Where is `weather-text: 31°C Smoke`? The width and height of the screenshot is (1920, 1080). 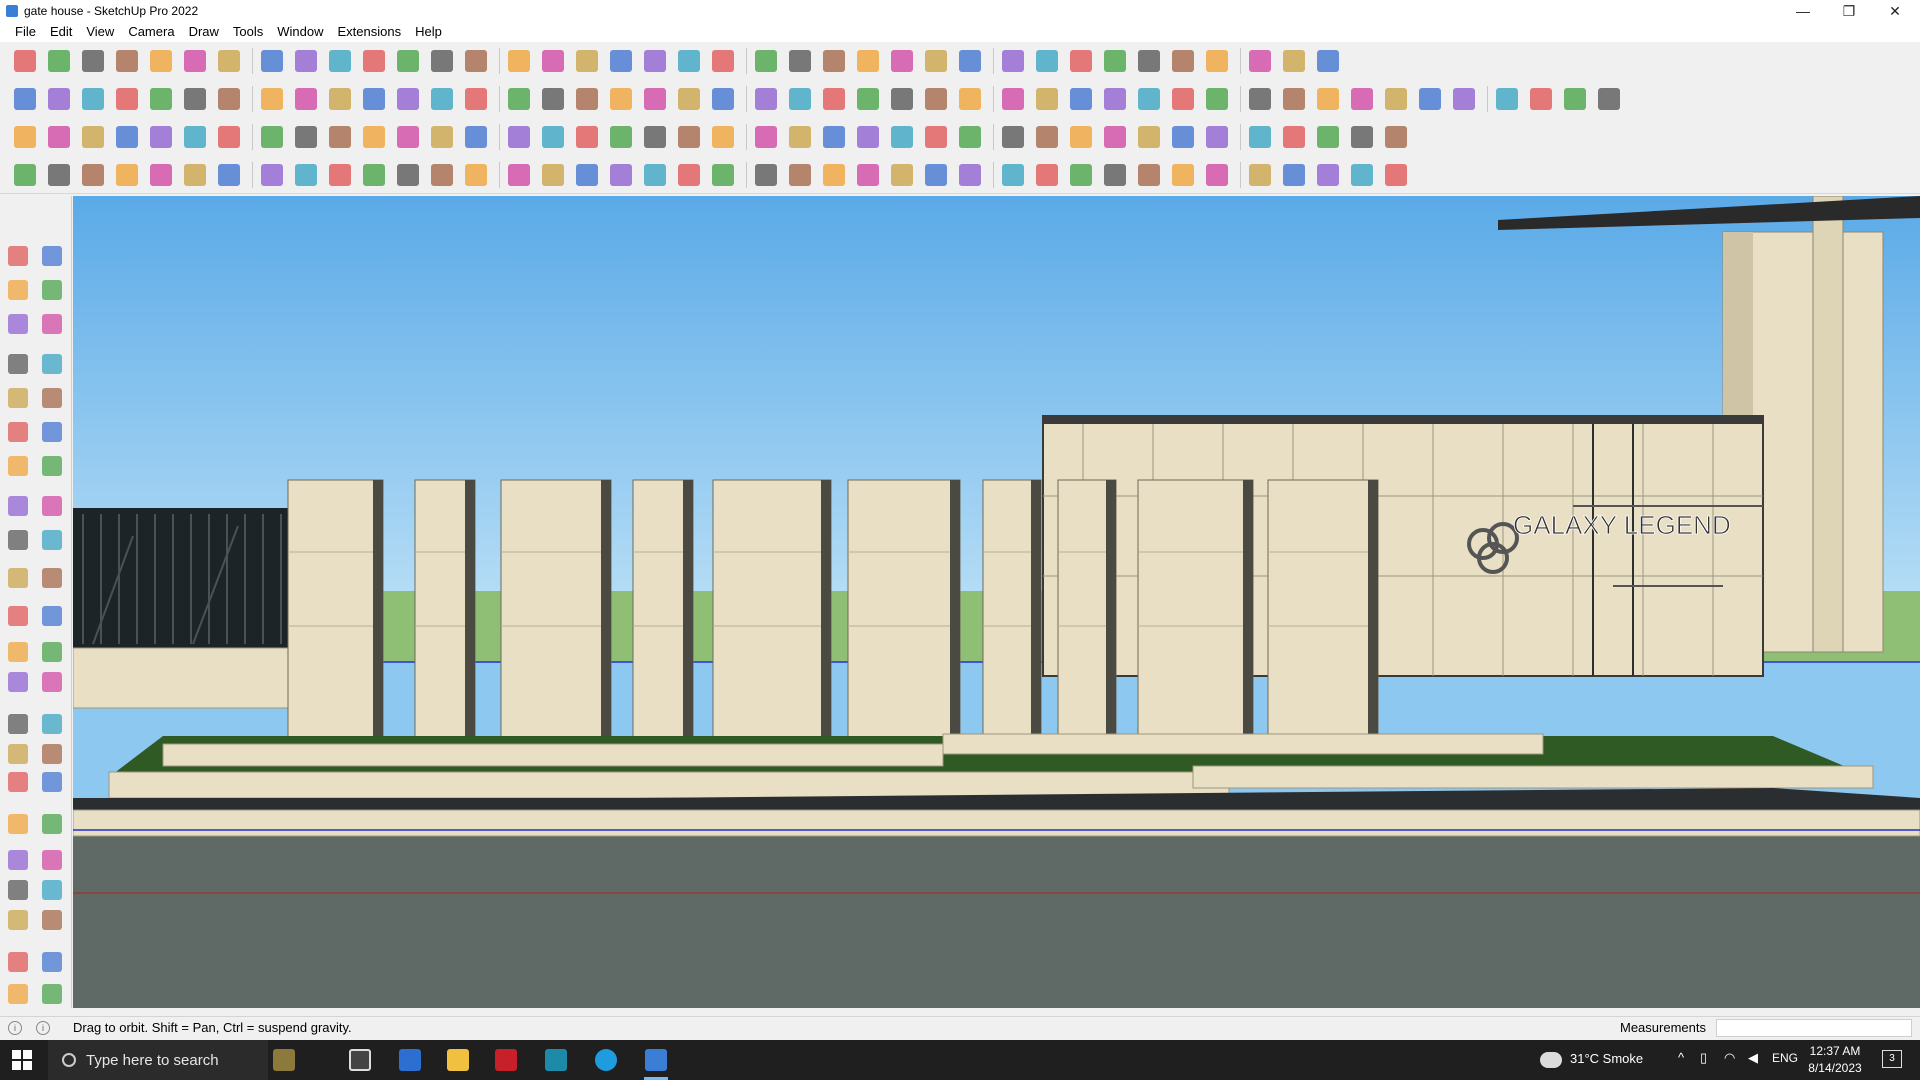
weather-text: 31°C Smoke is located at coordinates (1606, 1058).